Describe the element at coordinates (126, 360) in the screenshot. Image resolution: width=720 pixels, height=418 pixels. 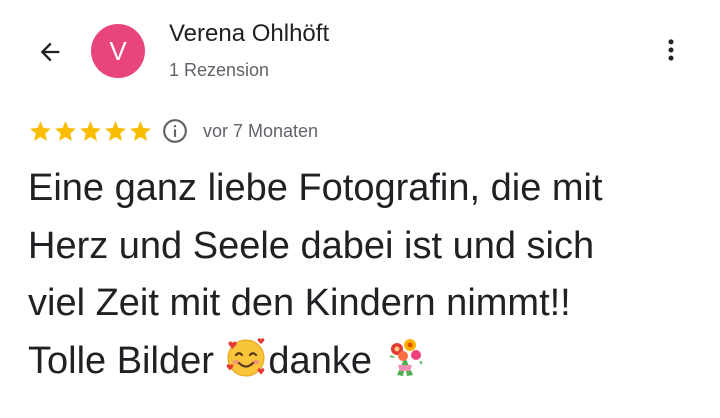
I see `review-text-segment: Tolle Bilder` at that location.